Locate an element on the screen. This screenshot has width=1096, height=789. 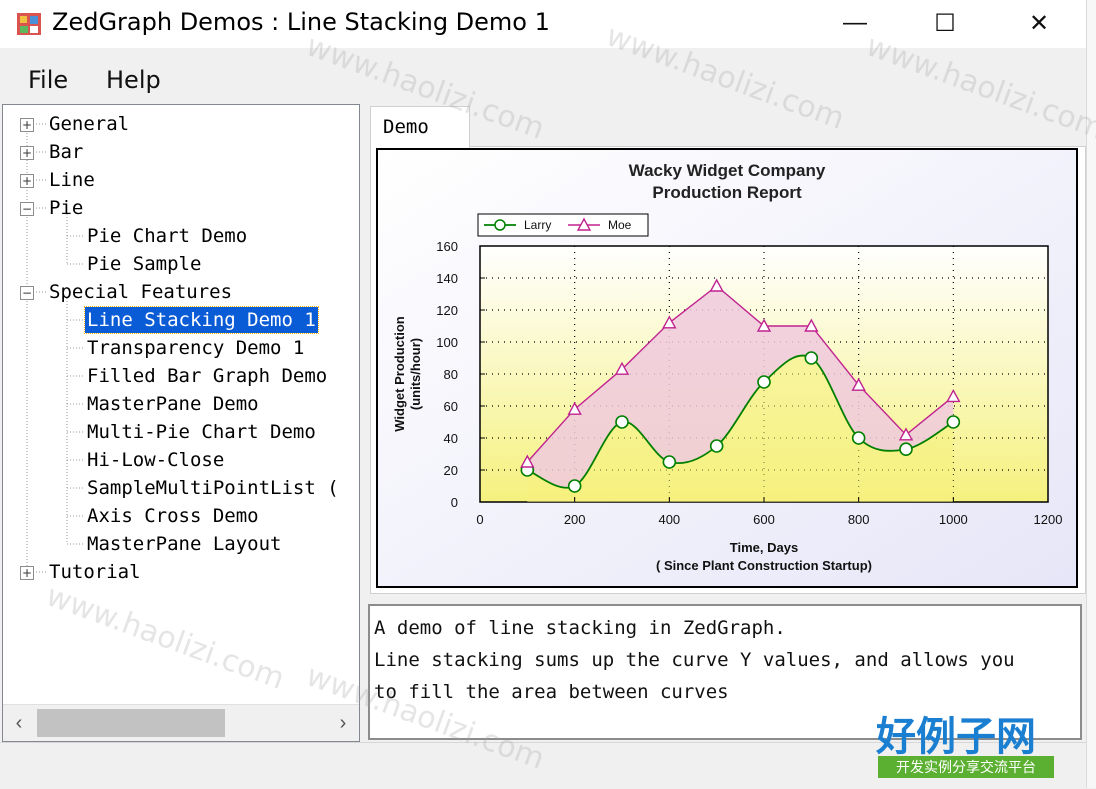
window-right-edge is located at coordinates (1091, 394).